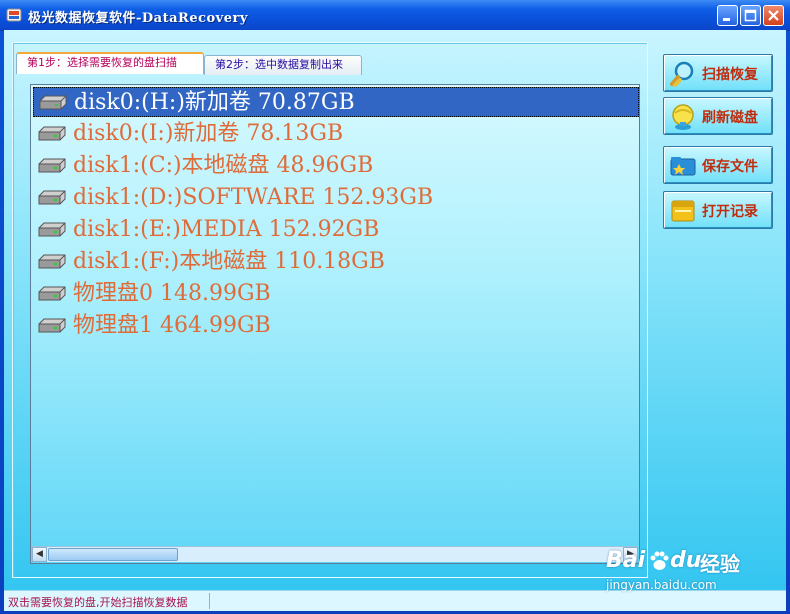  I want to click on horizontal-scrollbar: ◀ ▶, so click(335, 554).